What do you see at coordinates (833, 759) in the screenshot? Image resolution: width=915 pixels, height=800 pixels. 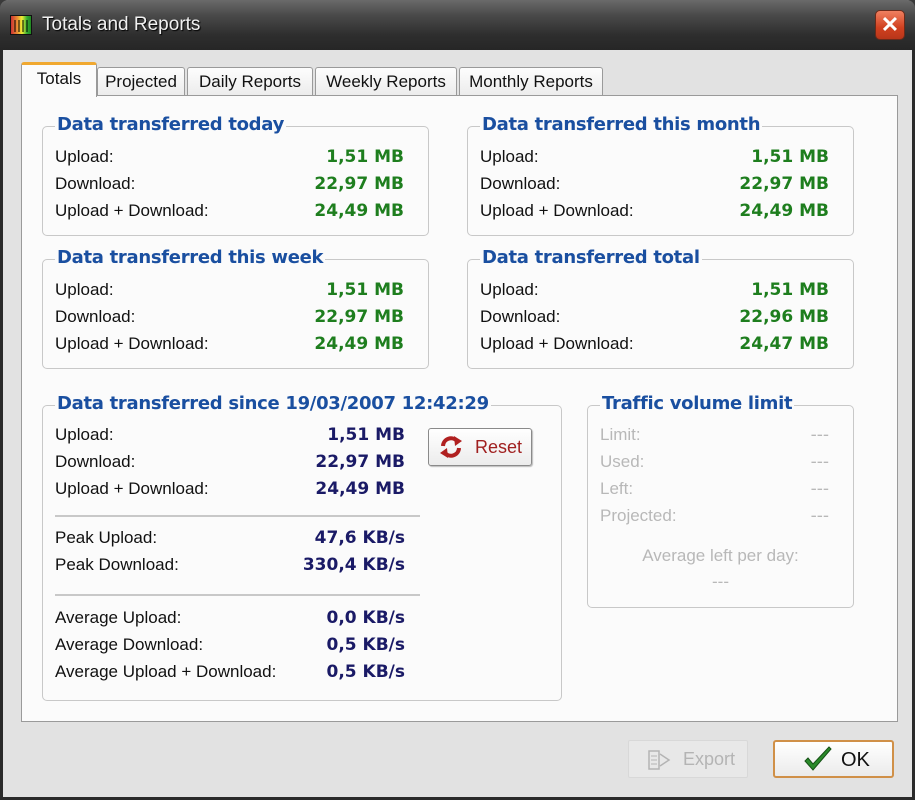 I see `ok-button: OK` at bounding box center [833, 759].